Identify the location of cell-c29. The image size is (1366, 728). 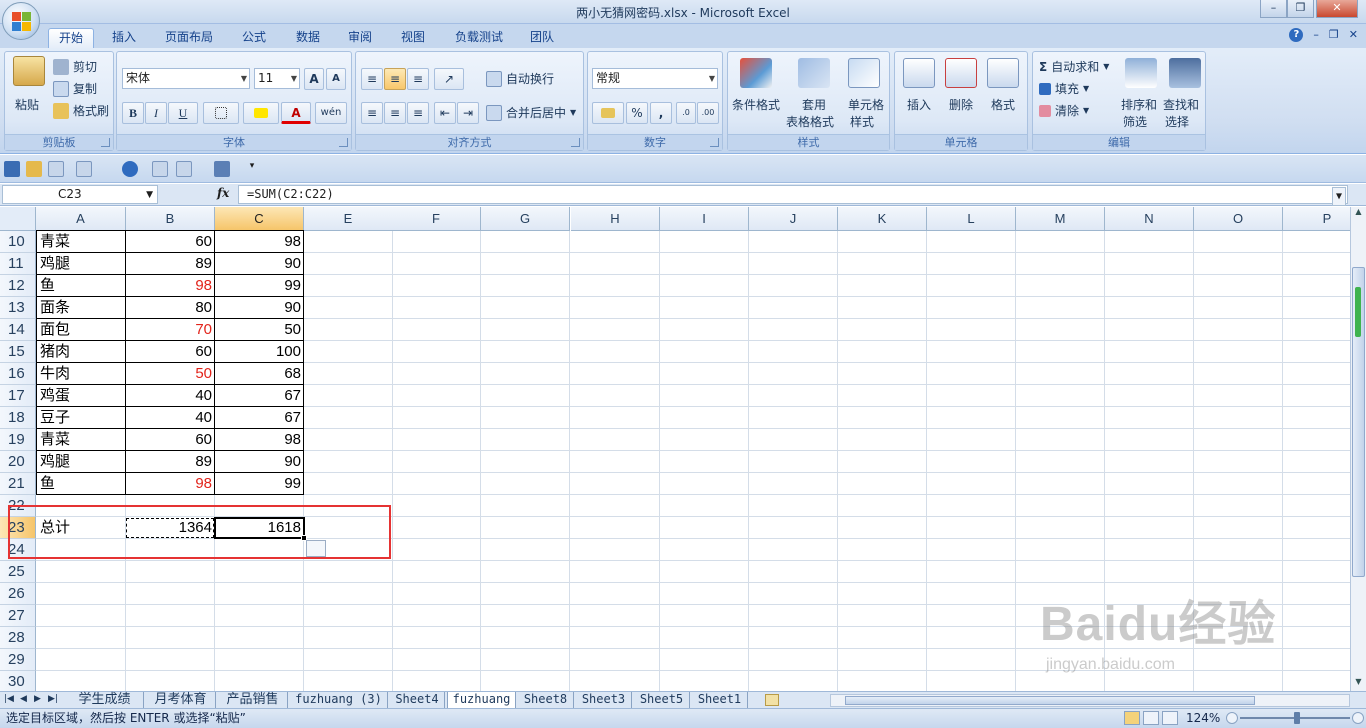
(259, 660).